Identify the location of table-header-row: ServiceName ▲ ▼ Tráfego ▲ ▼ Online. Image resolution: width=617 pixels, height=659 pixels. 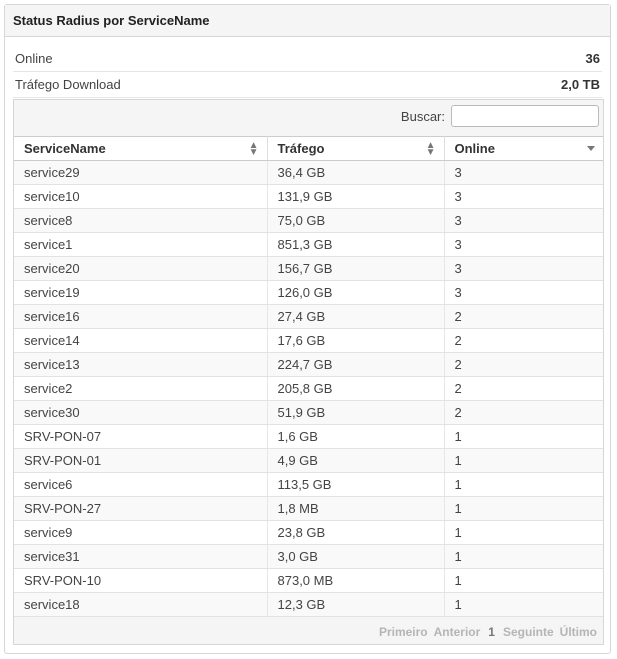
(308, 148).